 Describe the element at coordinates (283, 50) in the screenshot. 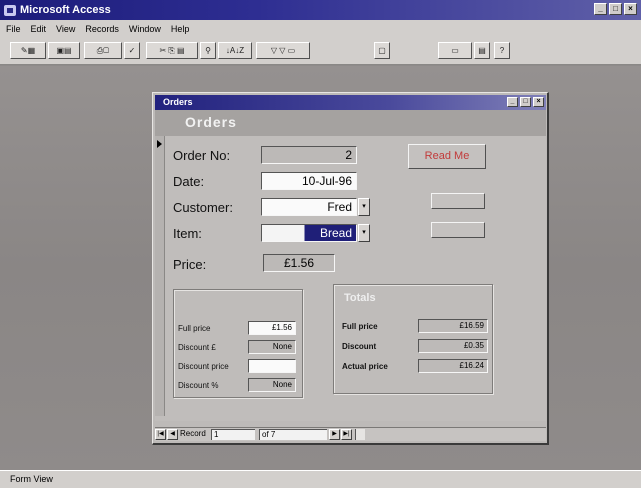

I see `filter-icon: ▽ ▽ ▭` at that location.